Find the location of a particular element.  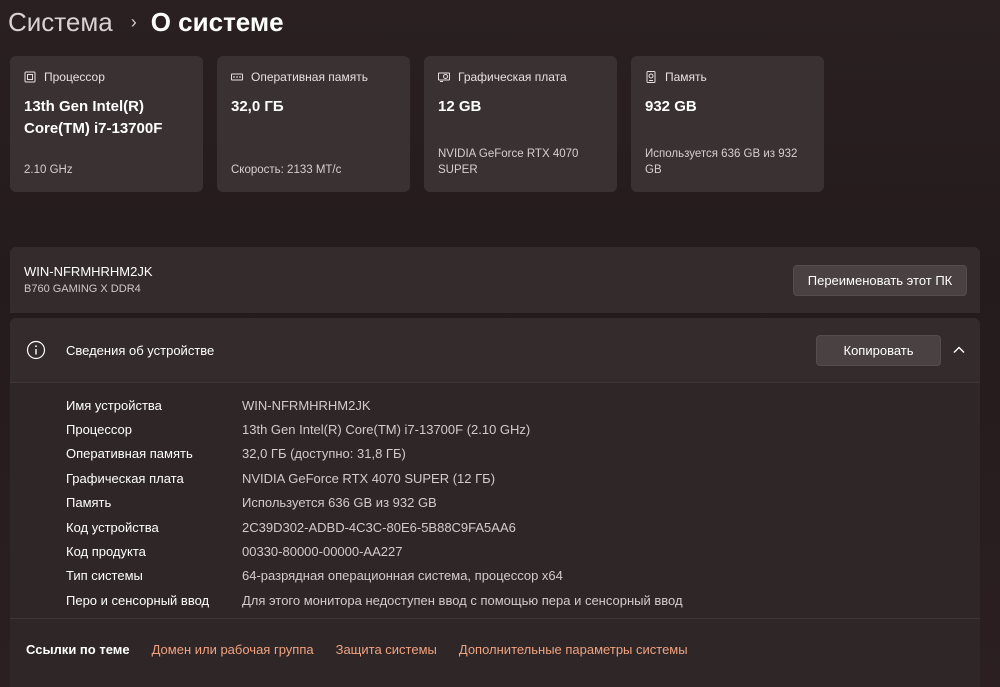

spec-row-storage: Память Используется 636 GB из 932 GB is located at coordinates (374, 503).